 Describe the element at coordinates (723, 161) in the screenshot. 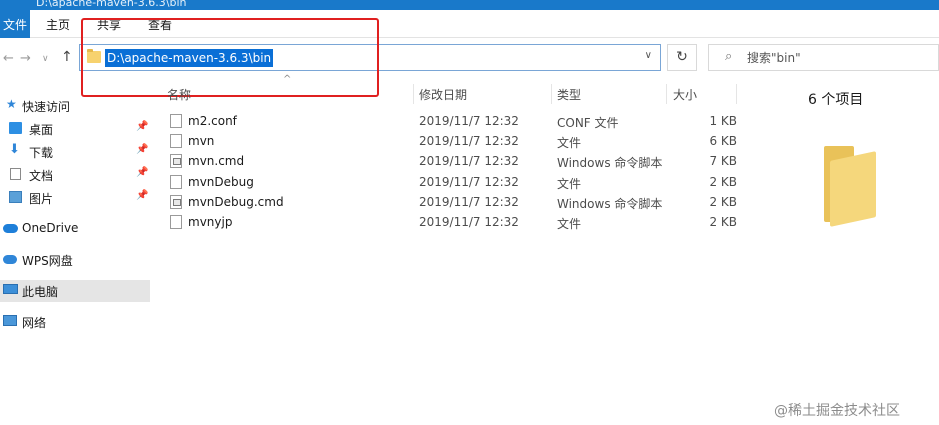

I see `file-size: 7 KB` at that location.